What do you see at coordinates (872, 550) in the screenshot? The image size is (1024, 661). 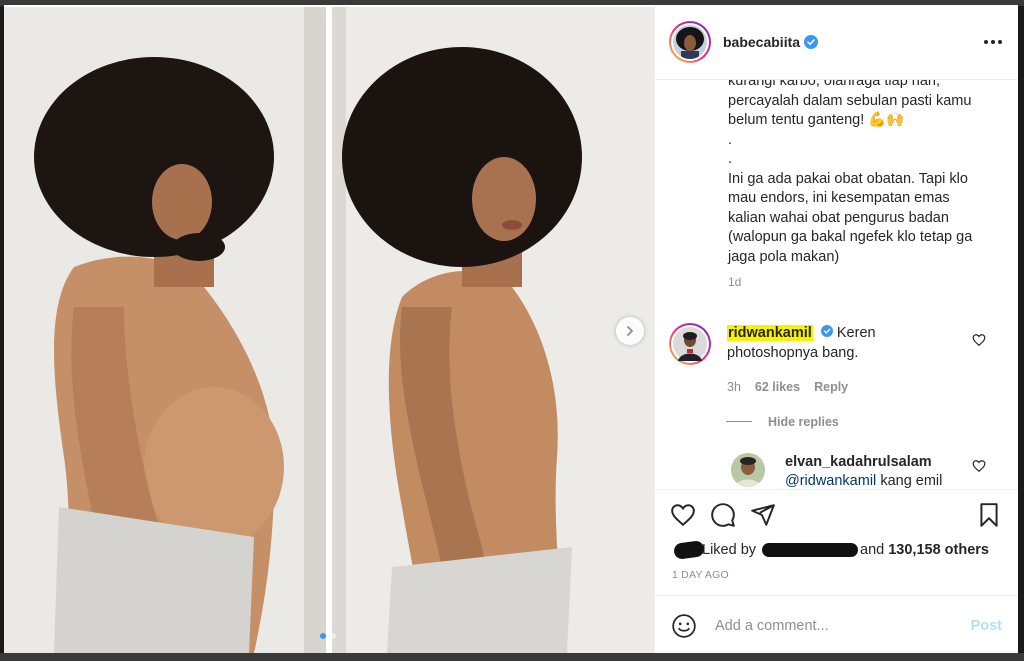 I see `likes-connector: and` at bounding box center [872, 550].